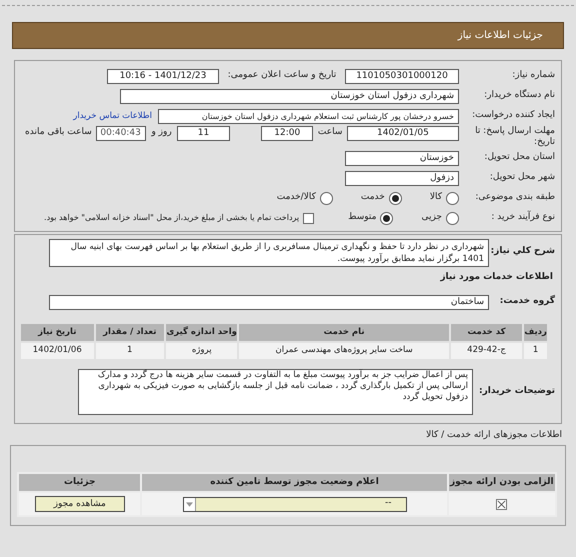 This screenshot has height=557, width=576. I want to click on field-label: ساعت, so click(330, 132).